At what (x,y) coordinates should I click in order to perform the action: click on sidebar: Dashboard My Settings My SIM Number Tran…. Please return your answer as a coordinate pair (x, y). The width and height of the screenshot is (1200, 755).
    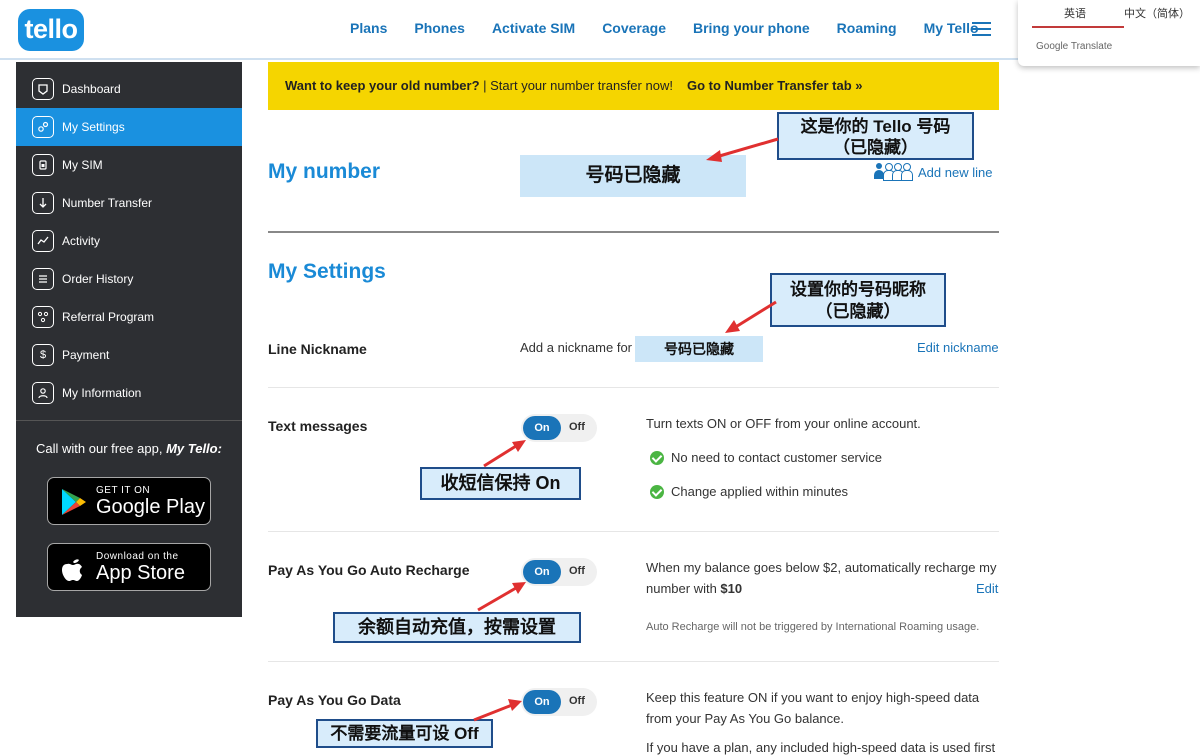
    Looking at the image, I should click on (129, 339).